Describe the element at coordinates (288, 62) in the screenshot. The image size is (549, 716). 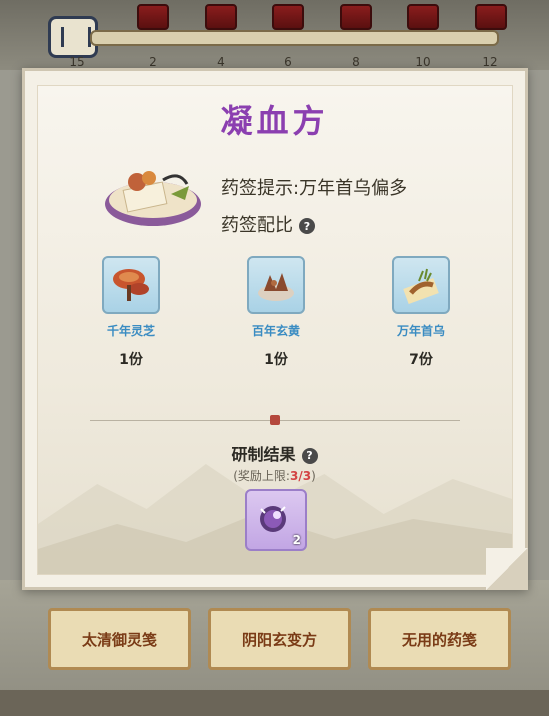
I see `progress-tick: 6` at that location.